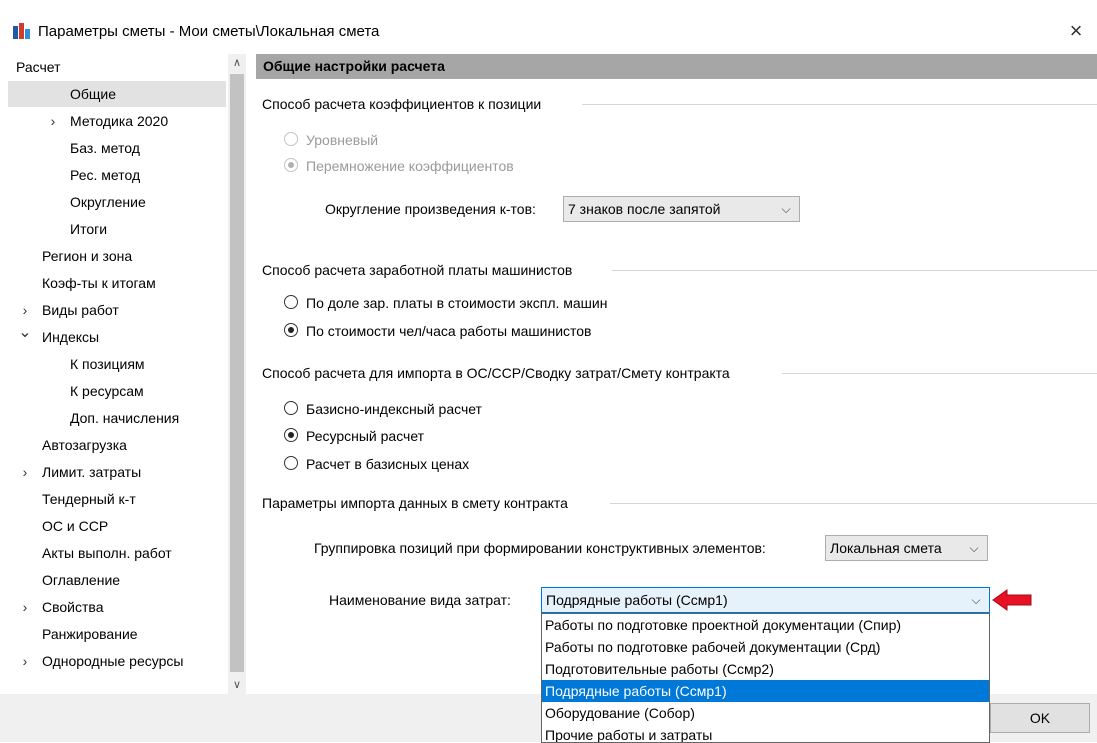 Image resolution: width=1097 pixels, height=743 pixels. I want to click on tree-item: › Методика 2020, so click(117, 121).